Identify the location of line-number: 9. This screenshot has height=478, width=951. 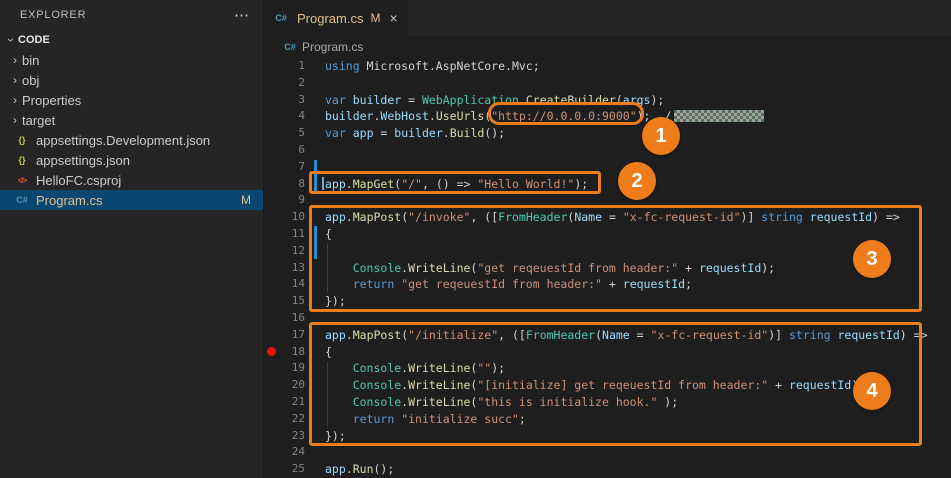
(301, 200).